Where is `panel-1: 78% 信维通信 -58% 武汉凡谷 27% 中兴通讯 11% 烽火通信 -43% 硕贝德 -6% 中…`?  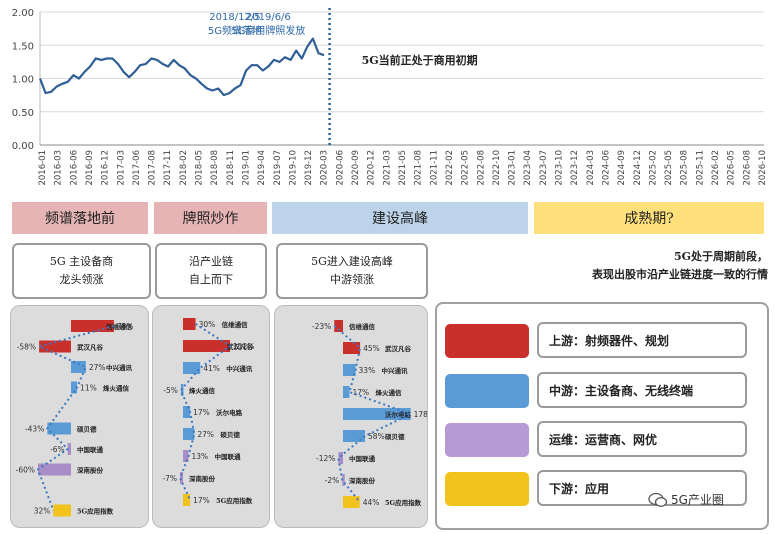 panel-1: 78% 信维通信 -58% 武汉凡谷 27% 中兴通讯 11% 烽火通信 -43% 硕贝德 -6% 中… is located at coordinates (79, 416).